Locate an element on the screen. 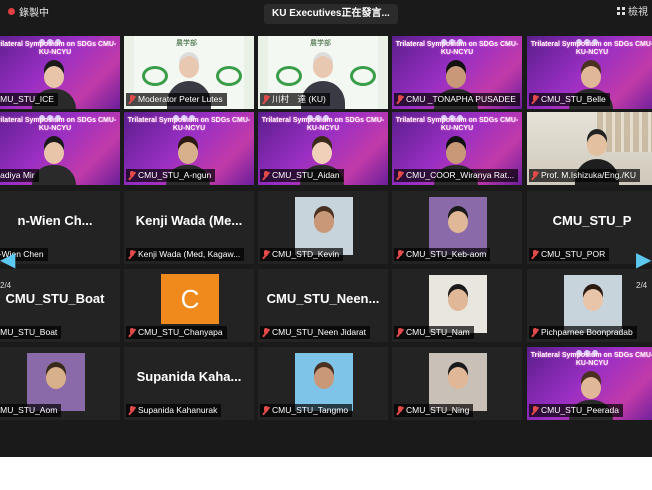 This screenshot has height=490, width=652. participant-tile: CMU_STU_P CMU_STU_POR is located at coordinates (589, 227).